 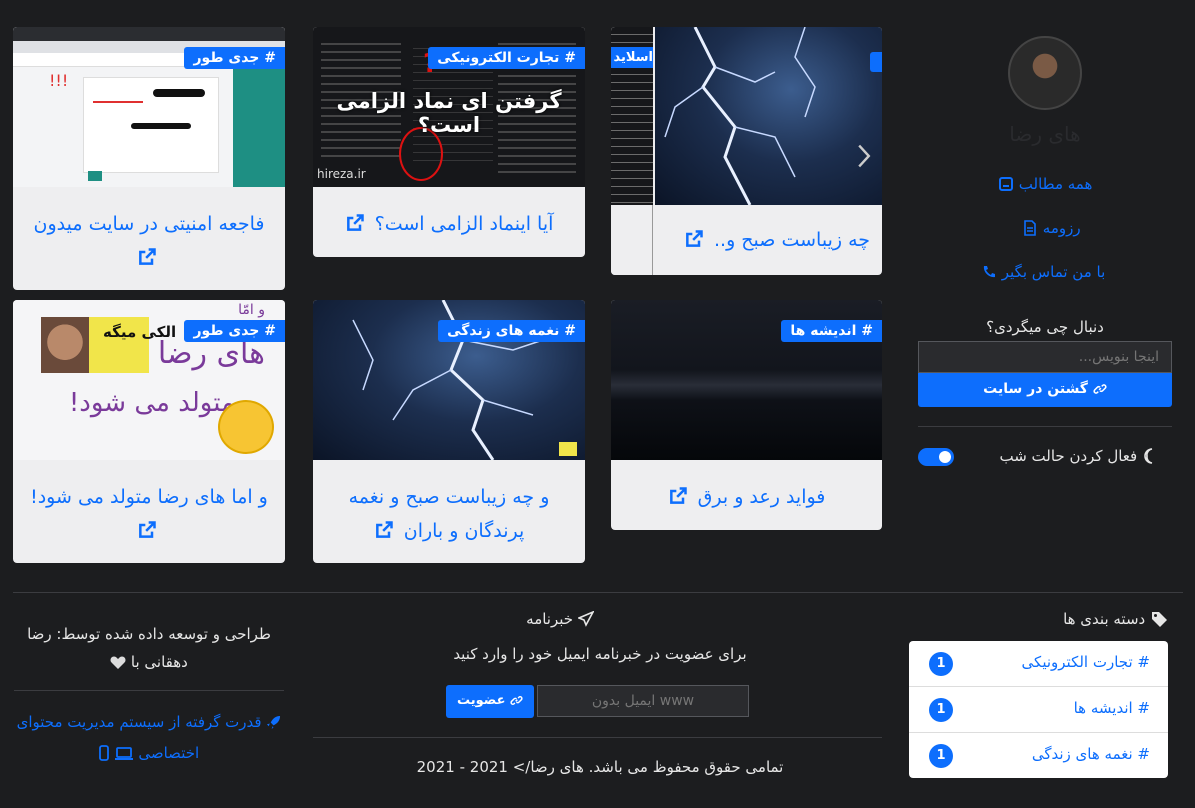 I want to click on search-label: دنبال چی میگردی؟, so click(x=1045, y=327).